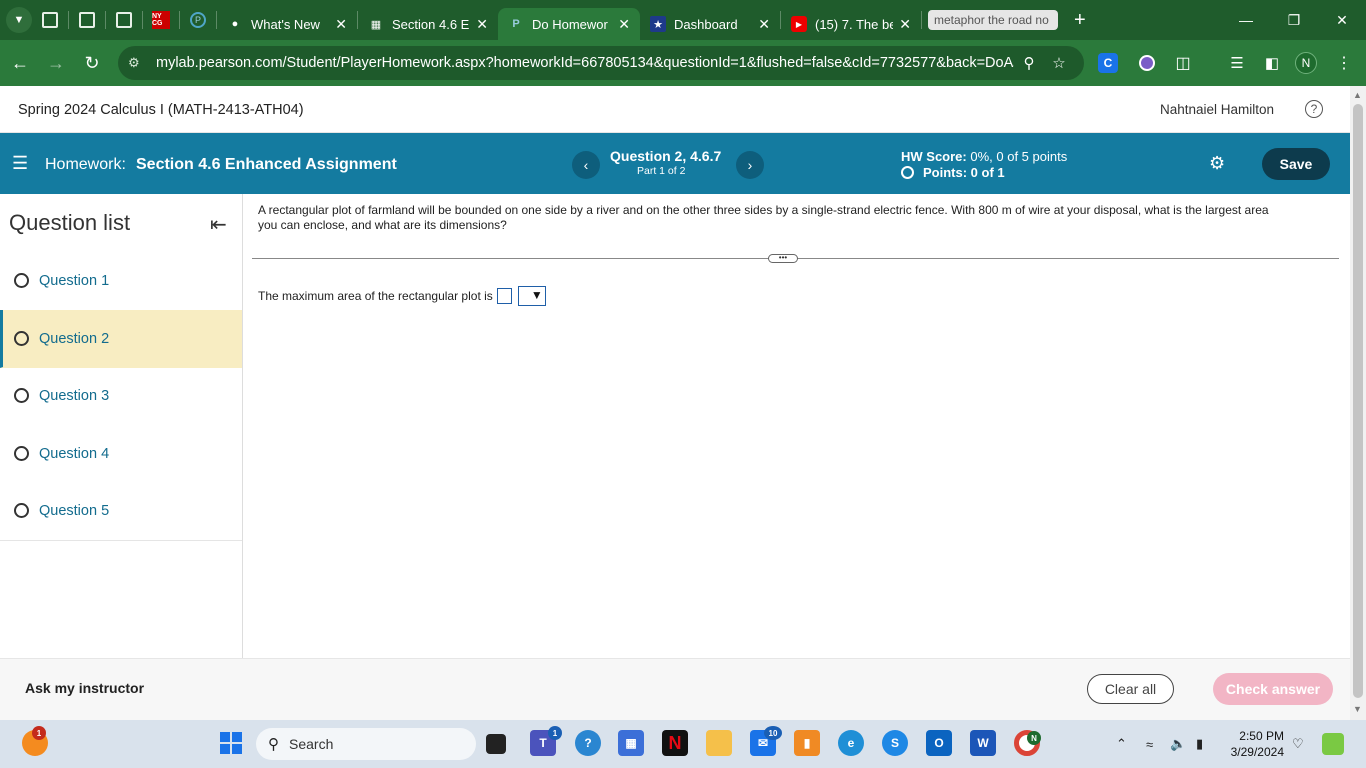 The width and height of the screenshot is (1366, 768). I want to click on hw-score-label: HW Score:, so click(934, 156).